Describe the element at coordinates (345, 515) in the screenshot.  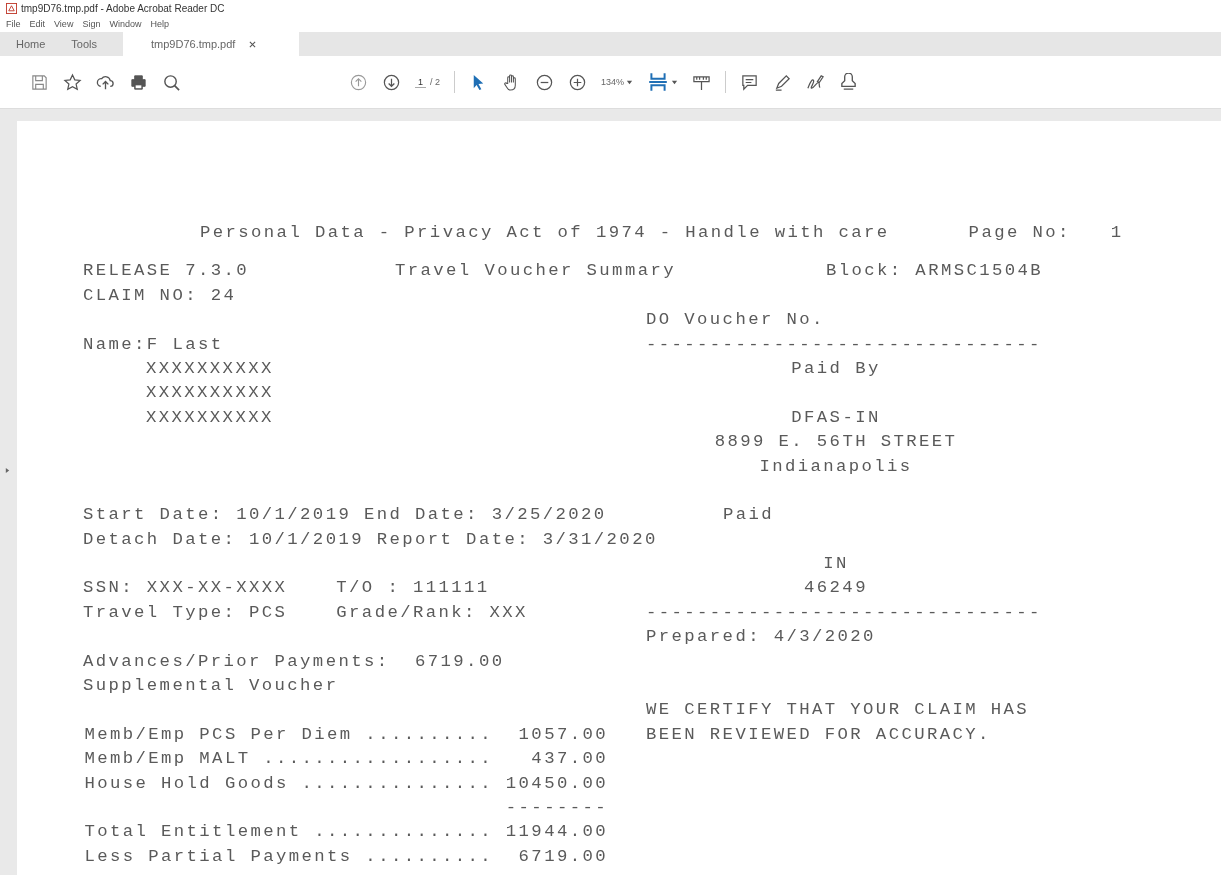
I see `voucher-text: Start Date: 10/1/2019 End Date: 3/25/2020` at that location.